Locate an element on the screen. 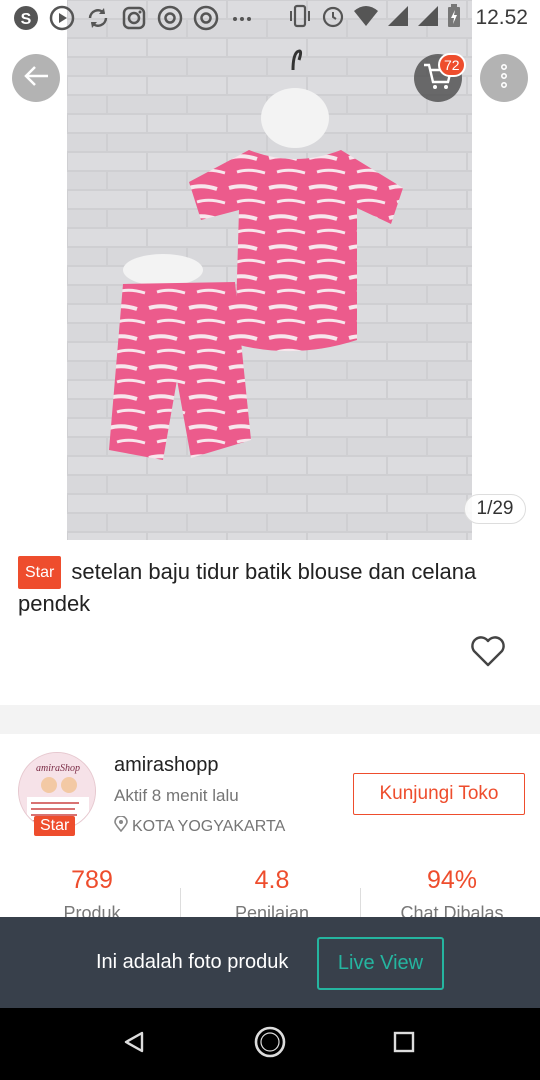 Image resolution: width=540 pixels, height=1080 pixels. instagram-icon is located at coordinates (134, 18).